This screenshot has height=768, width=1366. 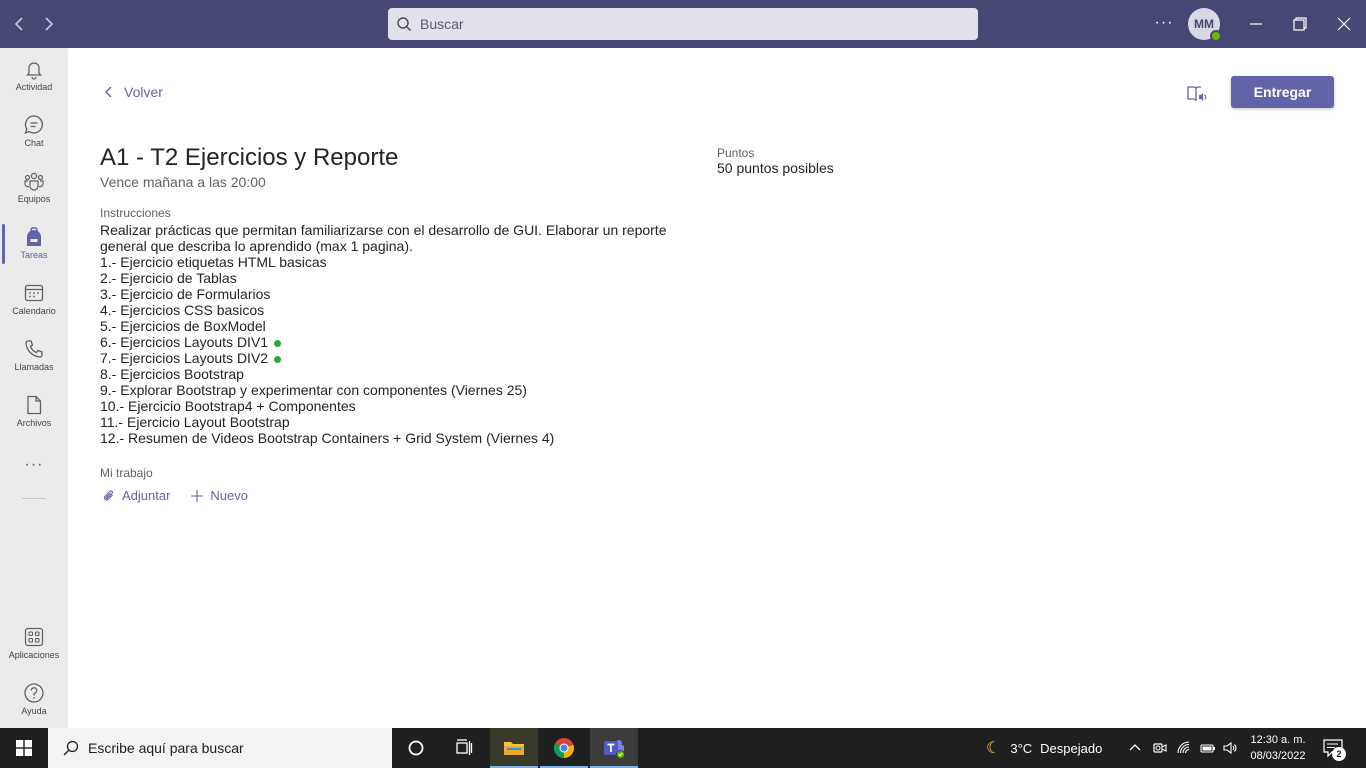 I want to click on tray-chevron-up-icon, so click(x=1135, y=748).